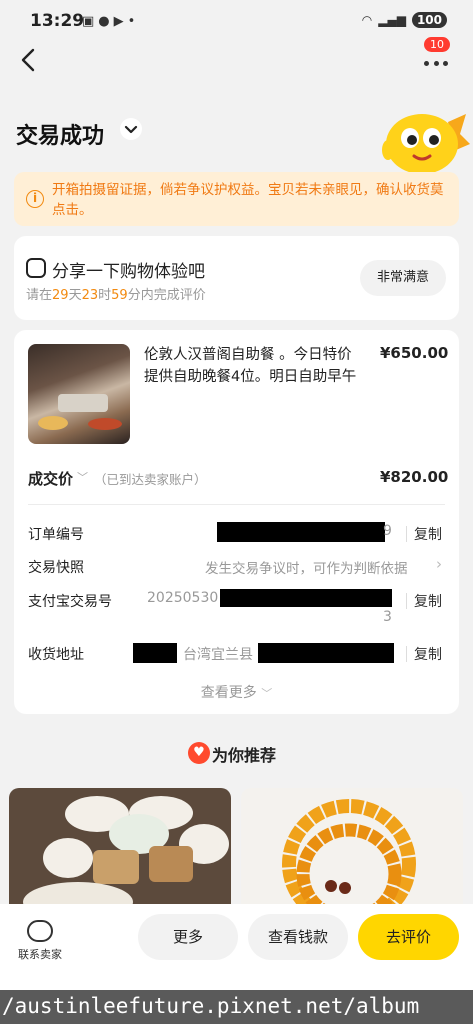  What do you see at coordinates (403, 278) in the screenshot?
I see `very-satisfied-button: 非常满意` at bounding box center [403, 278].